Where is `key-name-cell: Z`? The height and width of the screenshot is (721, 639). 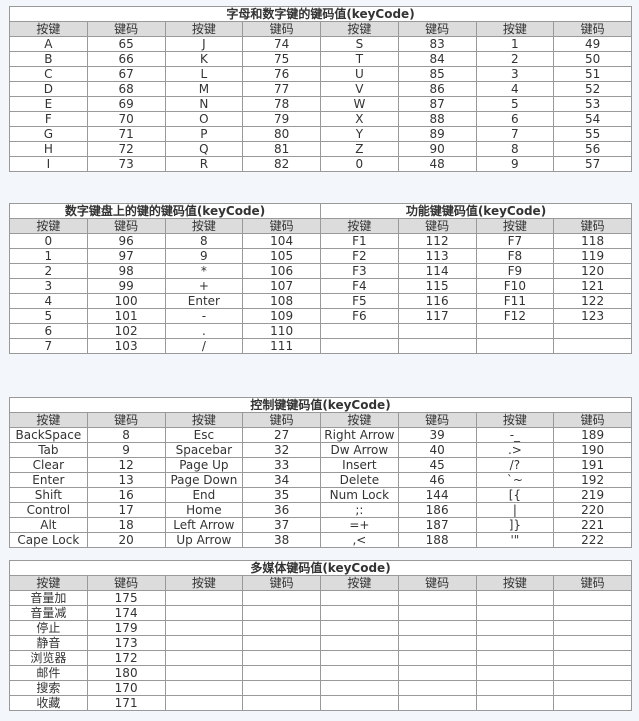
key-name-cell: Z is located at coordinates (359, 149).